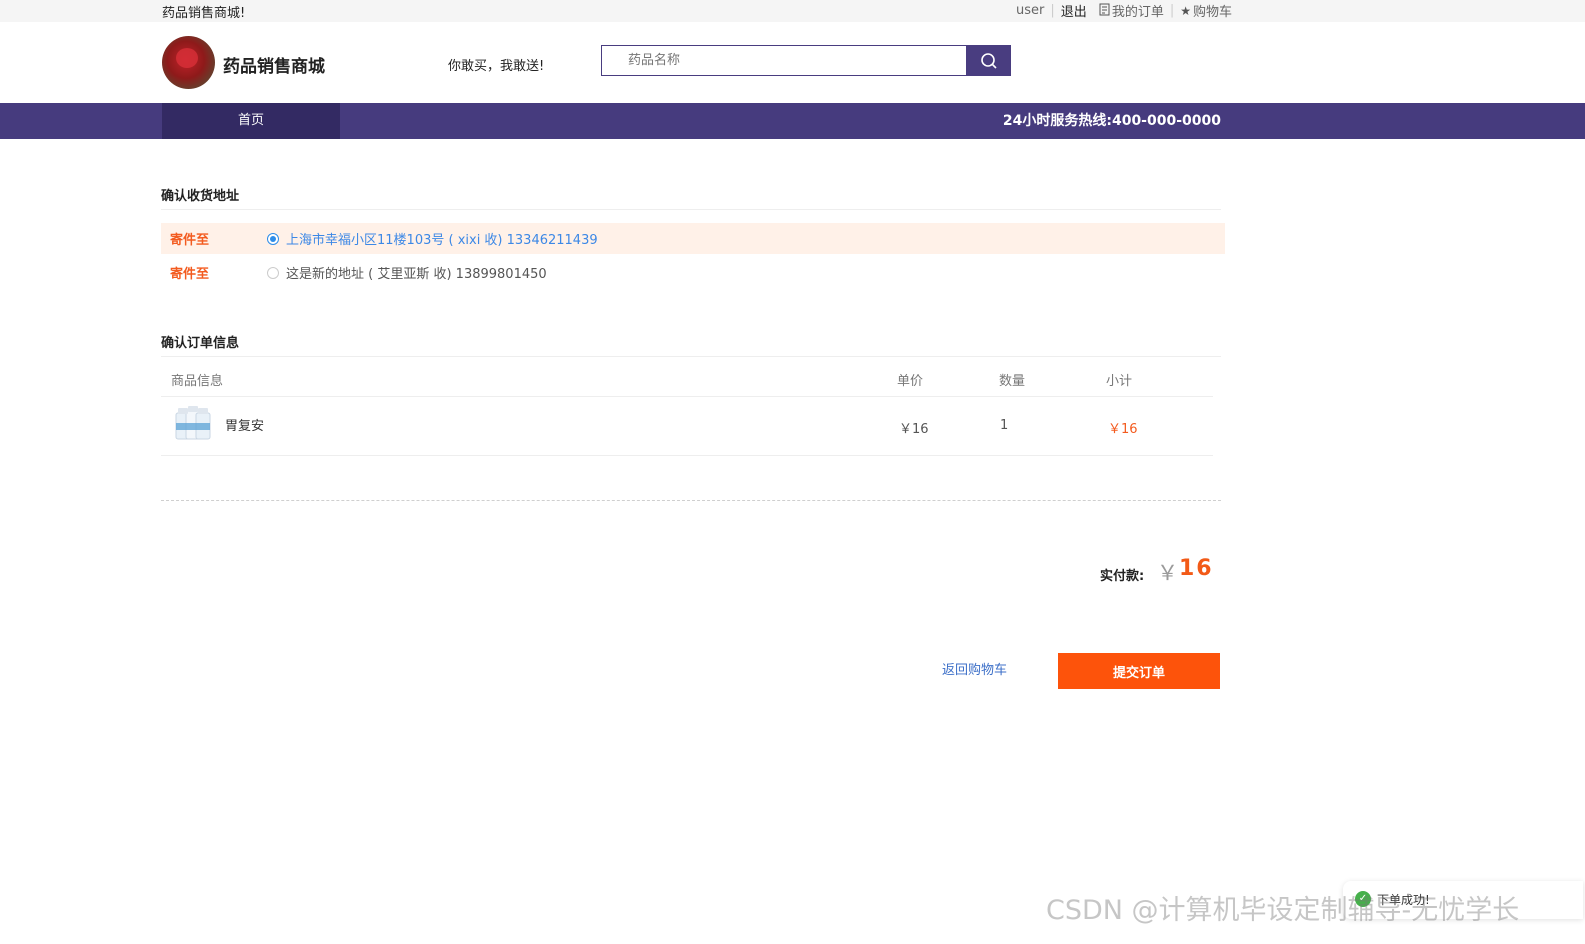 The image size is (1585, 944). I want to click on total-currency: ￥, so click(1167, 573).